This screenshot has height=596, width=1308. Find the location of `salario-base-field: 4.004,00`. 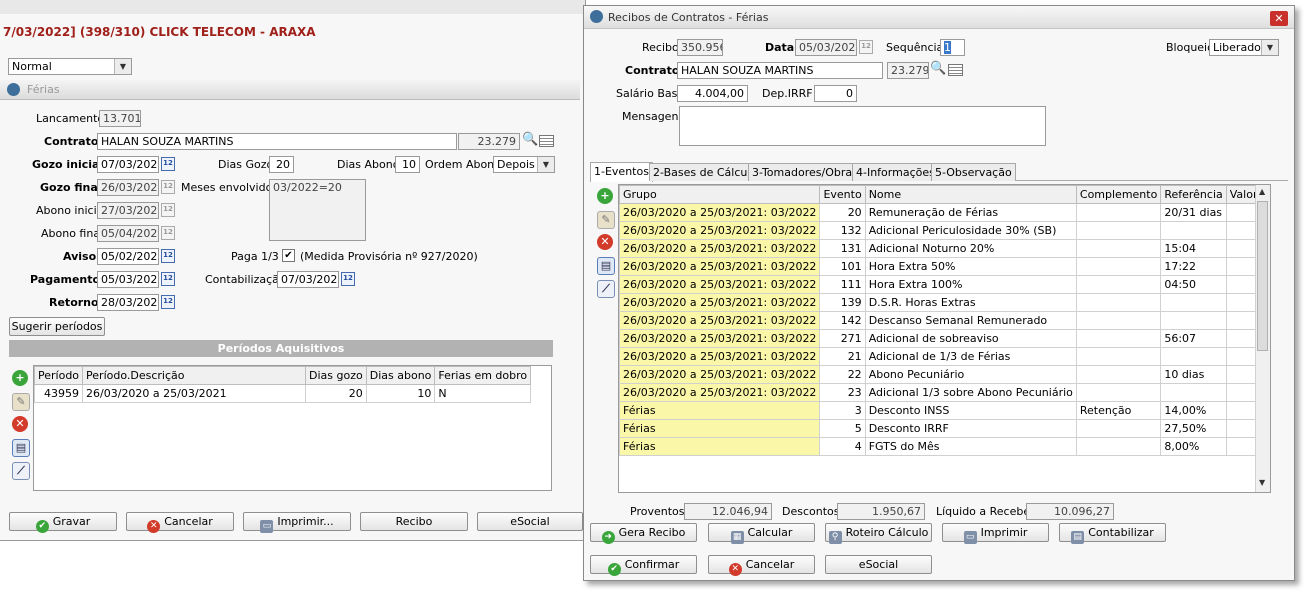

salario-base-field: 4.004,00 is located at coordinates (712, 93).